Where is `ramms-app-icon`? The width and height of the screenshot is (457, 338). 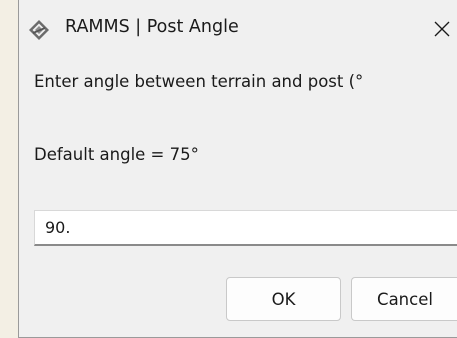
ramms-app-icon is located at coordinates (39, 30).